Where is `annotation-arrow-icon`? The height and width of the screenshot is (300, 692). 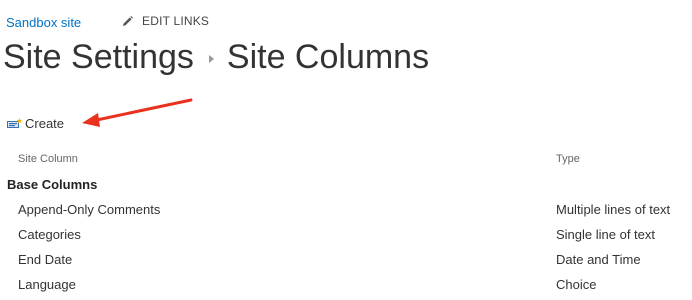
annotation-arrow-icon is located at coordinates (137, 112).